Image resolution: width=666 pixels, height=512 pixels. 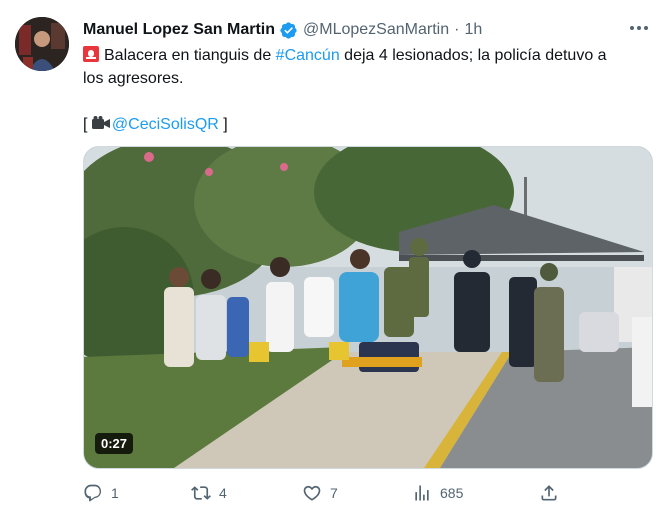 What do you see at coordinates (288, 30) in the screenshot?
I see `verified-badge-icon` at bounding box center [288, 30].